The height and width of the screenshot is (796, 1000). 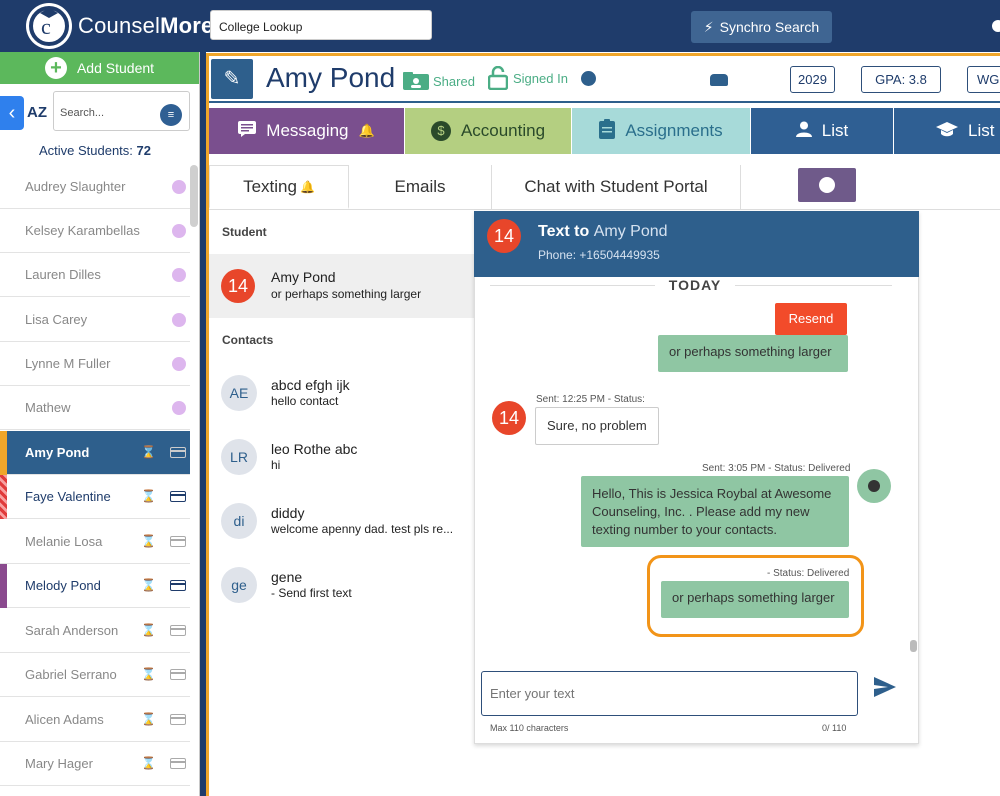 I want to click on header-divider, so click(x=604, y=102).